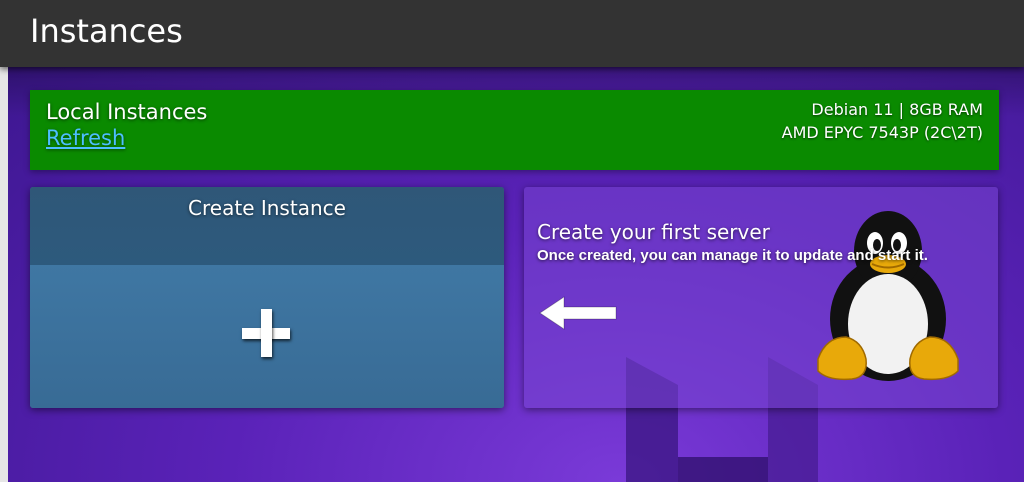 This screenshot has height=482, width=1024. I want to click on system-os-ram: Debian 11 | 8GB RAM, so click(897, 109).